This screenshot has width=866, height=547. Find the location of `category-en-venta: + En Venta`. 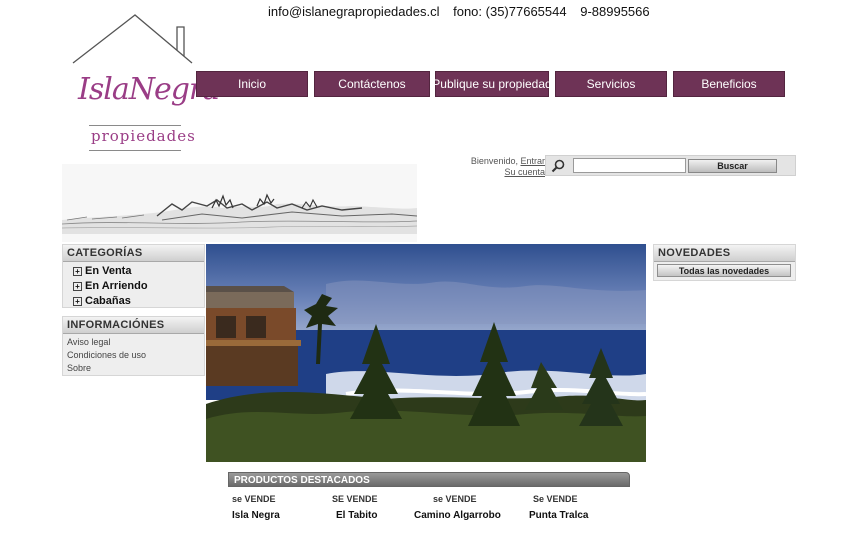

category-en-venta: + En Venta is located at coordinates (133, 271).